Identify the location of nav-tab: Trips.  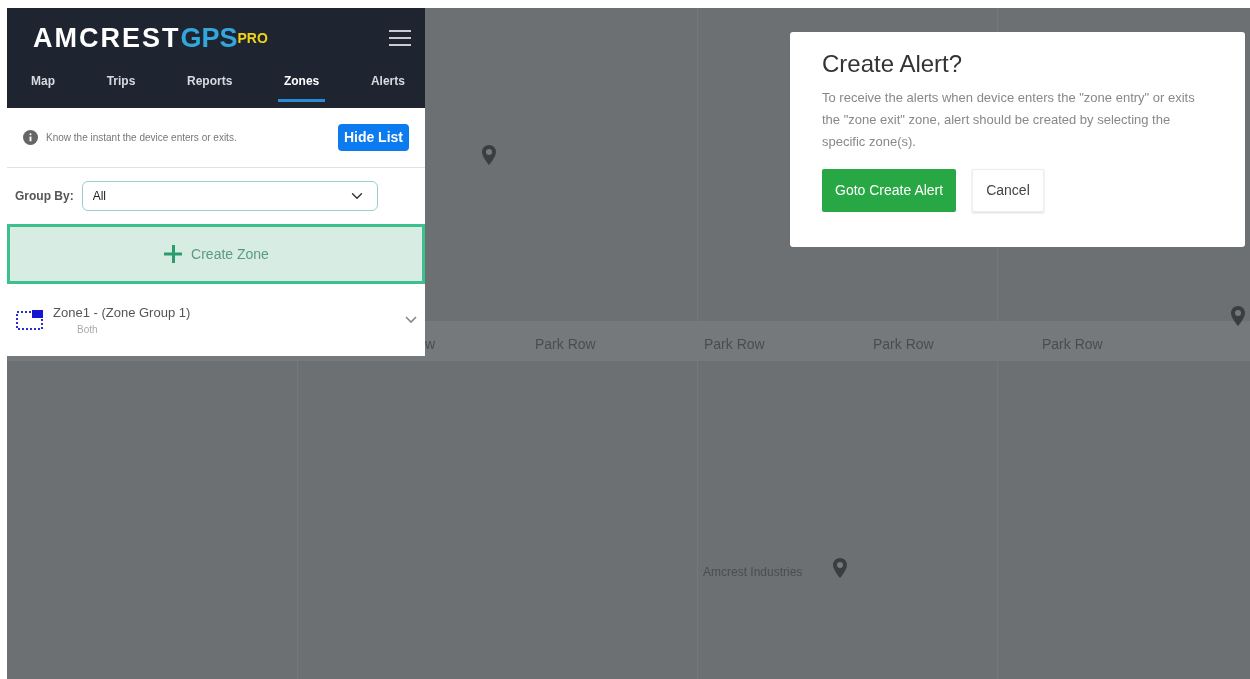
(121, 83).